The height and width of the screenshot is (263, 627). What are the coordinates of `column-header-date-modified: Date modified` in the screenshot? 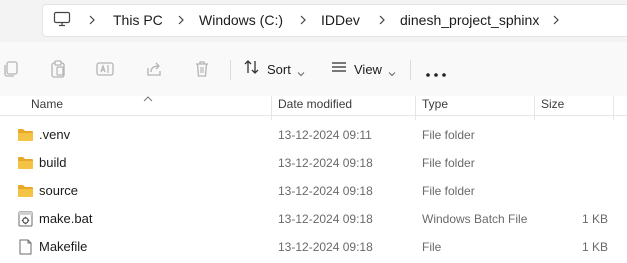 It's located at (315, 105).